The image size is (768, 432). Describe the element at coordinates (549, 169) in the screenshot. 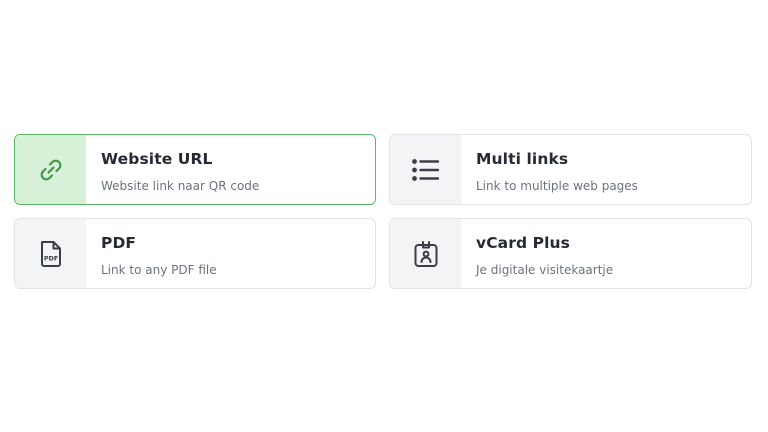

I see `option-text: Multi links Link to multiple web pages` at that location.